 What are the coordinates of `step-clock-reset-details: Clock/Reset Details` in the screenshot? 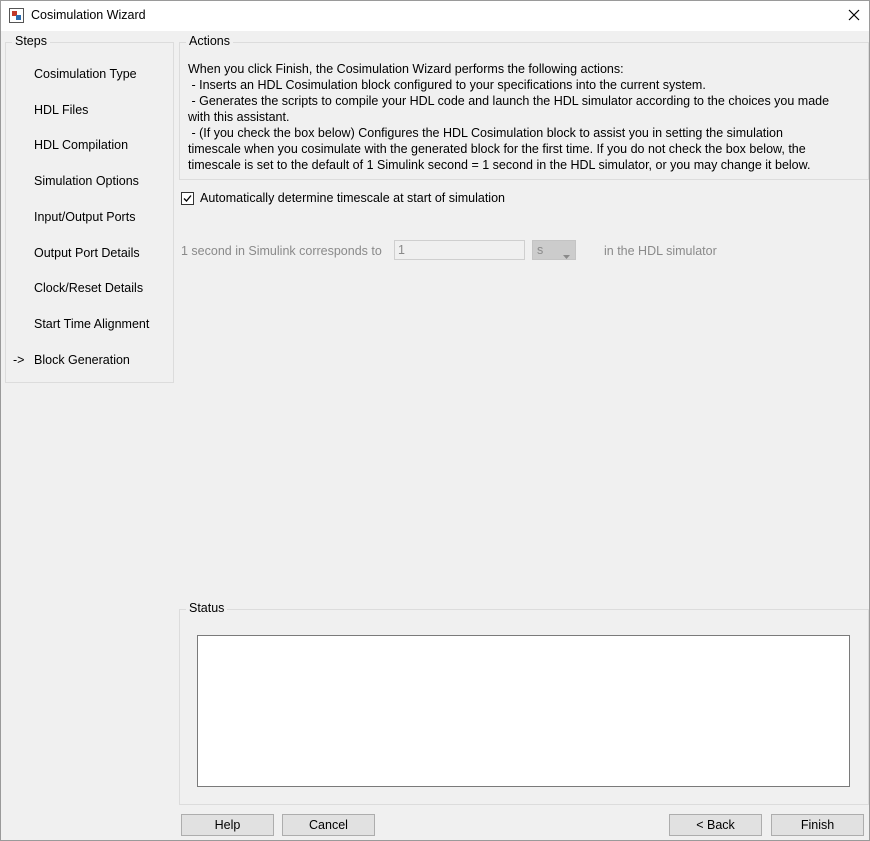 It's located at (89, 288).